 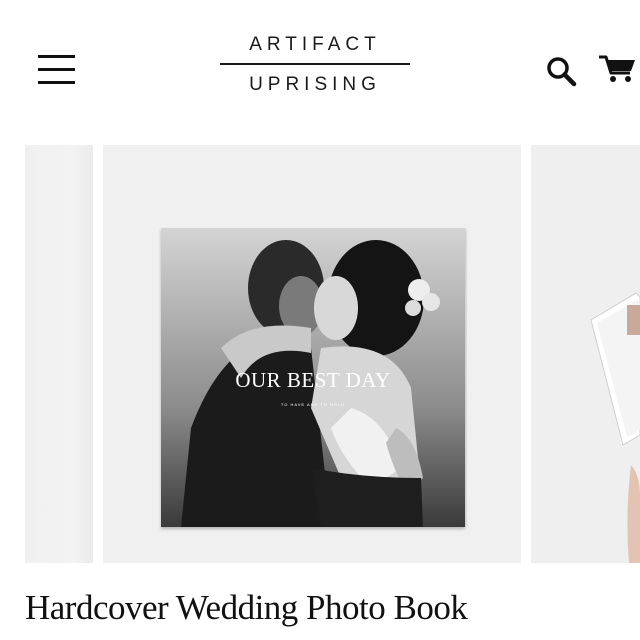 I want to click on cart-icon, so click(x=617, y=68).